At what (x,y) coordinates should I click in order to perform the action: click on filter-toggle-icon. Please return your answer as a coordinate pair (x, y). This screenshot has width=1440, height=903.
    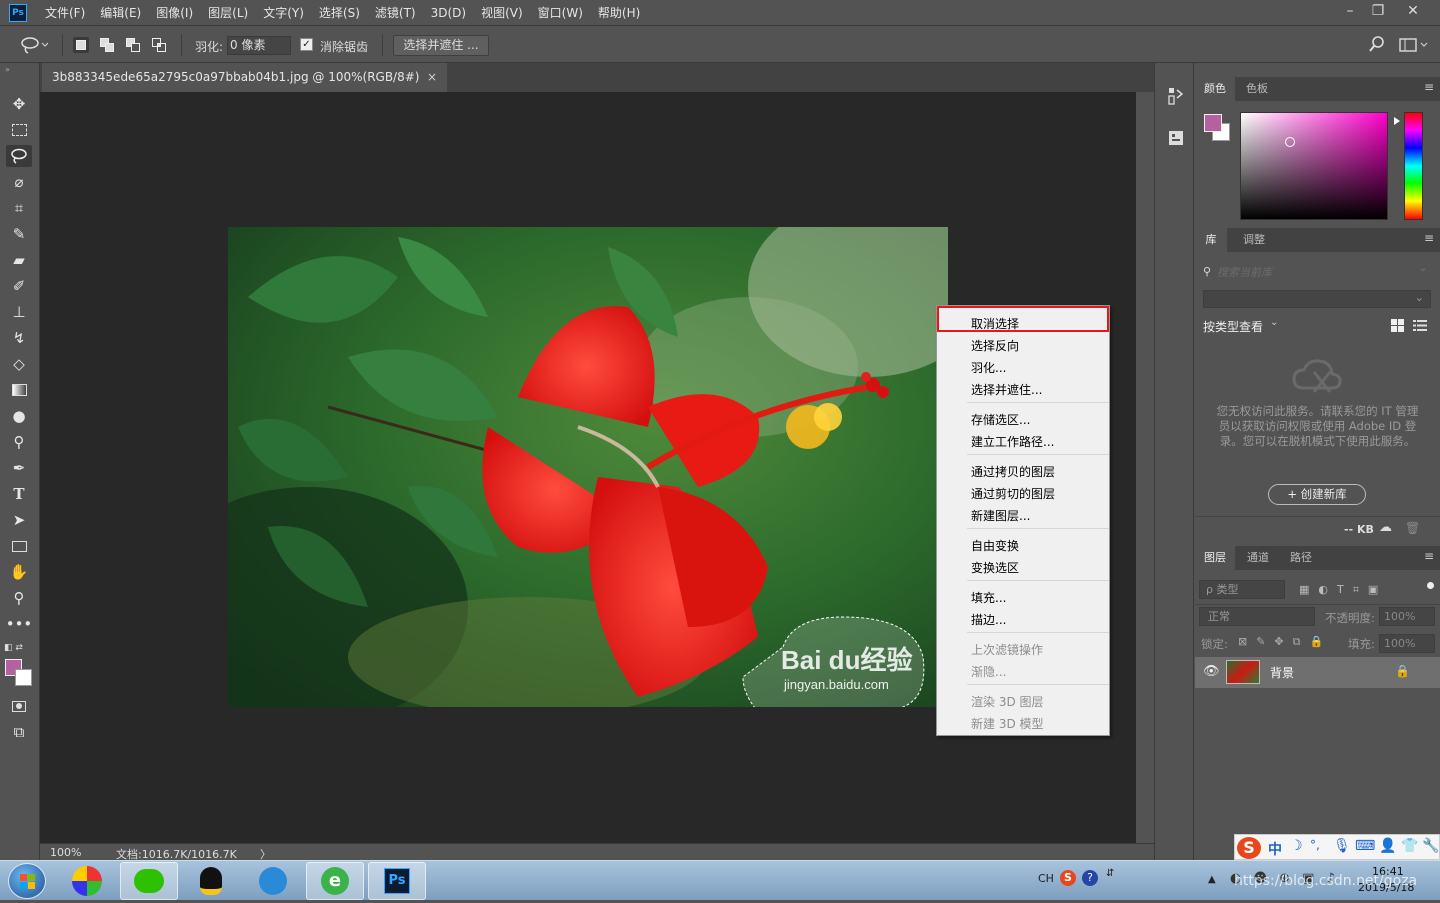
    Looking at the image, I should click on (1430, 585).